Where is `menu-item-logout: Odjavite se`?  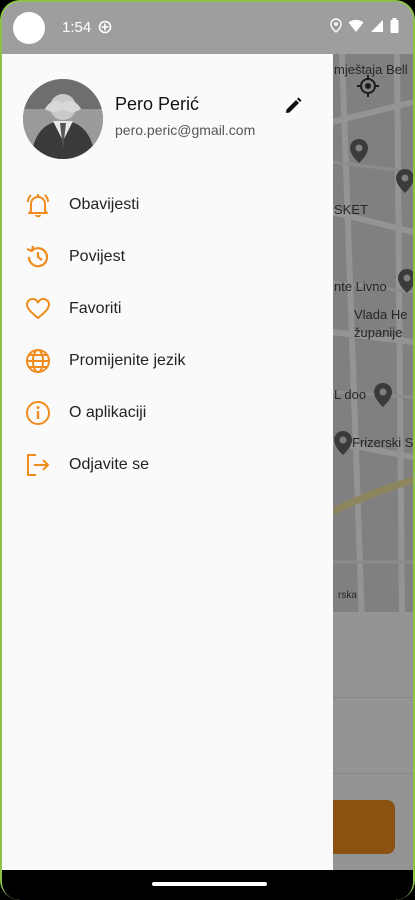 menu-item-logout: Odjavite se is located at coordinates (167, 465).